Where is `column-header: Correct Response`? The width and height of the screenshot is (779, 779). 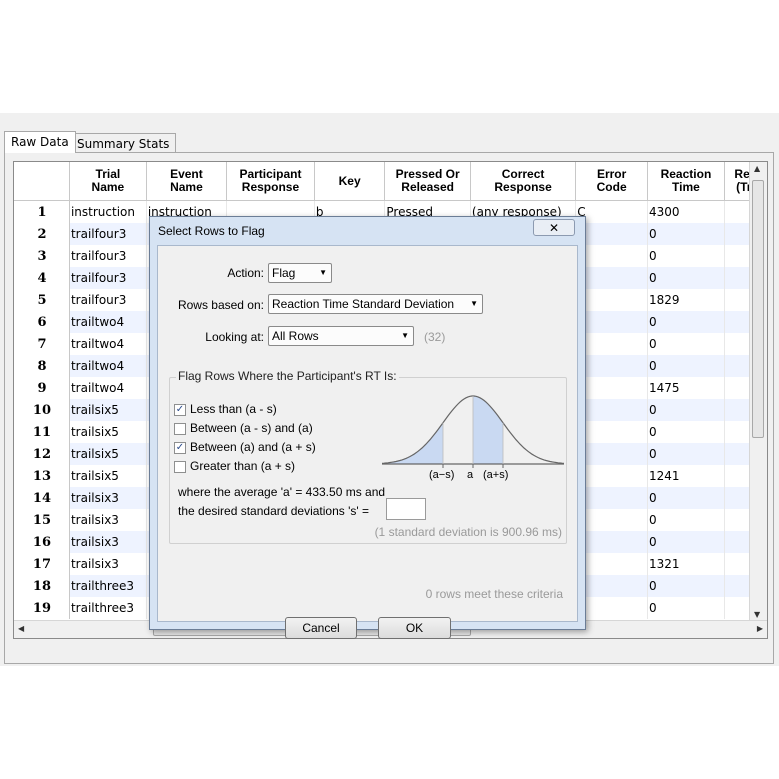
column-header: Correct Response is located at coordinates (523, 181).